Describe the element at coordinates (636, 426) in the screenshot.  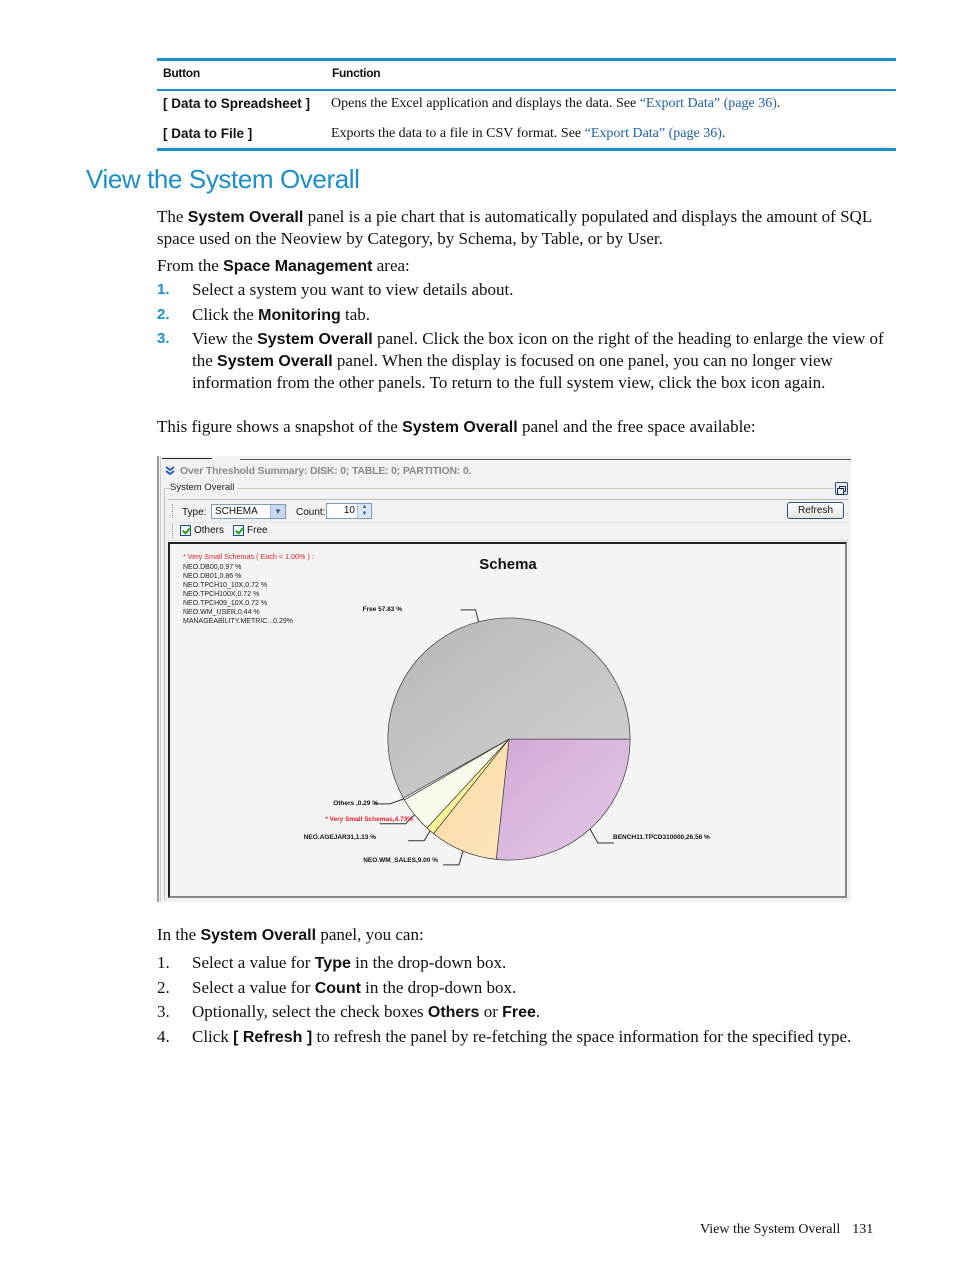
I see `text: panel and the free space available:` at that location.